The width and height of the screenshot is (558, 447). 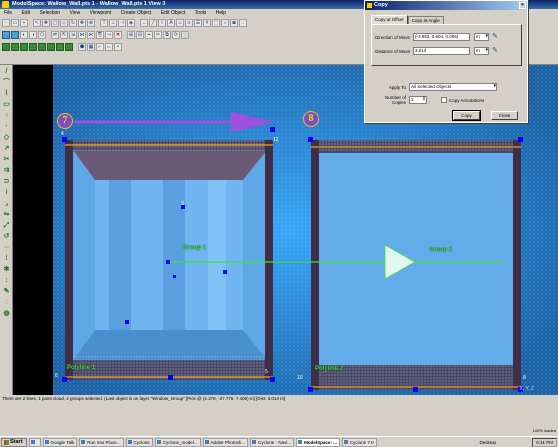 I want to click on measure-distance-icon: ↕, so click(x=6, y=280).